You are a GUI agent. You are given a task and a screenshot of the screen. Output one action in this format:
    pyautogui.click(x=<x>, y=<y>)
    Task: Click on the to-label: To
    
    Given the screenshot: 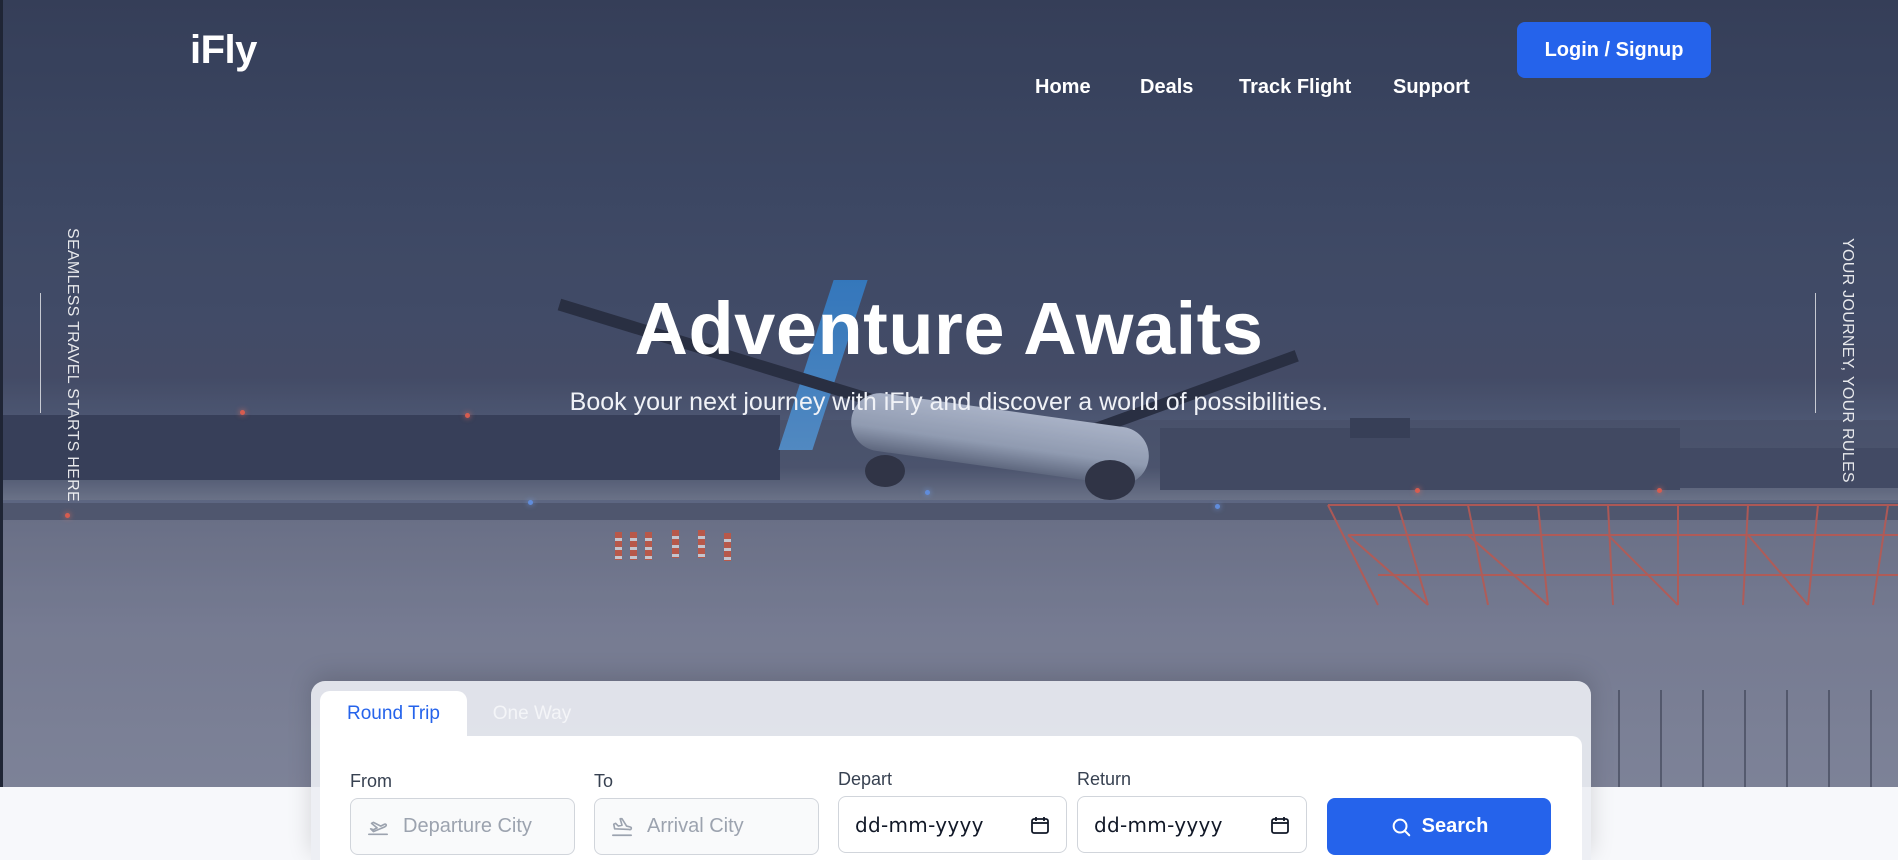 What is the action you would take?
    pyautogui.click(x=604, y=781)
    